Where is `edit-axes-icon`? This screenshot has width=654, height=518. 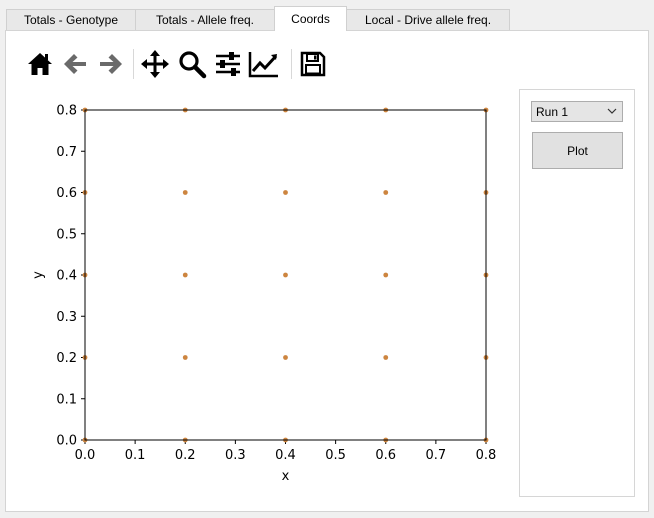
edit-axes-icon is located at coordinates (263, 65).